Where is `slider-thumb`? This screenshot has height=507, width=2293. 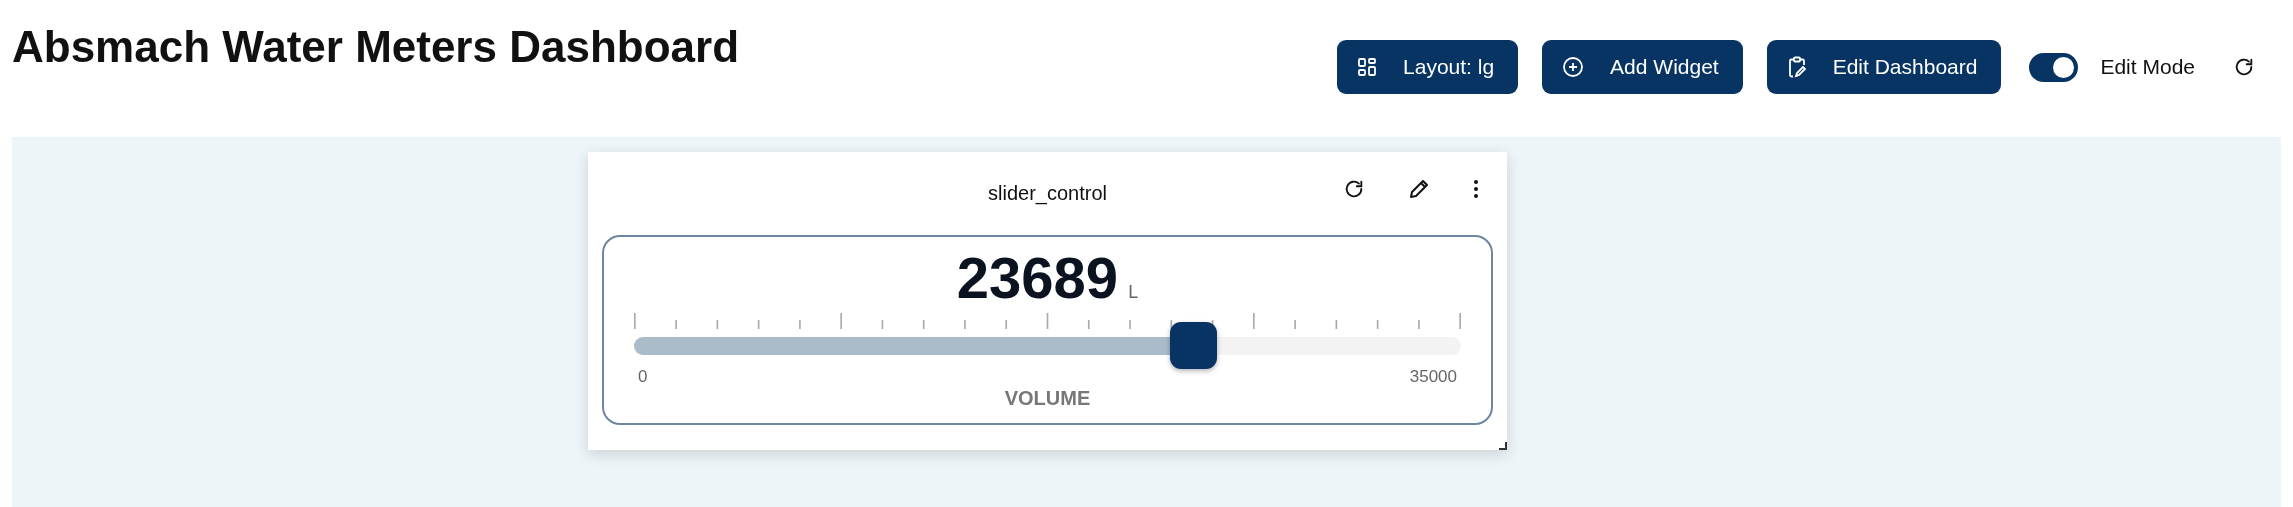 slider-thumb is located at coordinates (1193, 345).